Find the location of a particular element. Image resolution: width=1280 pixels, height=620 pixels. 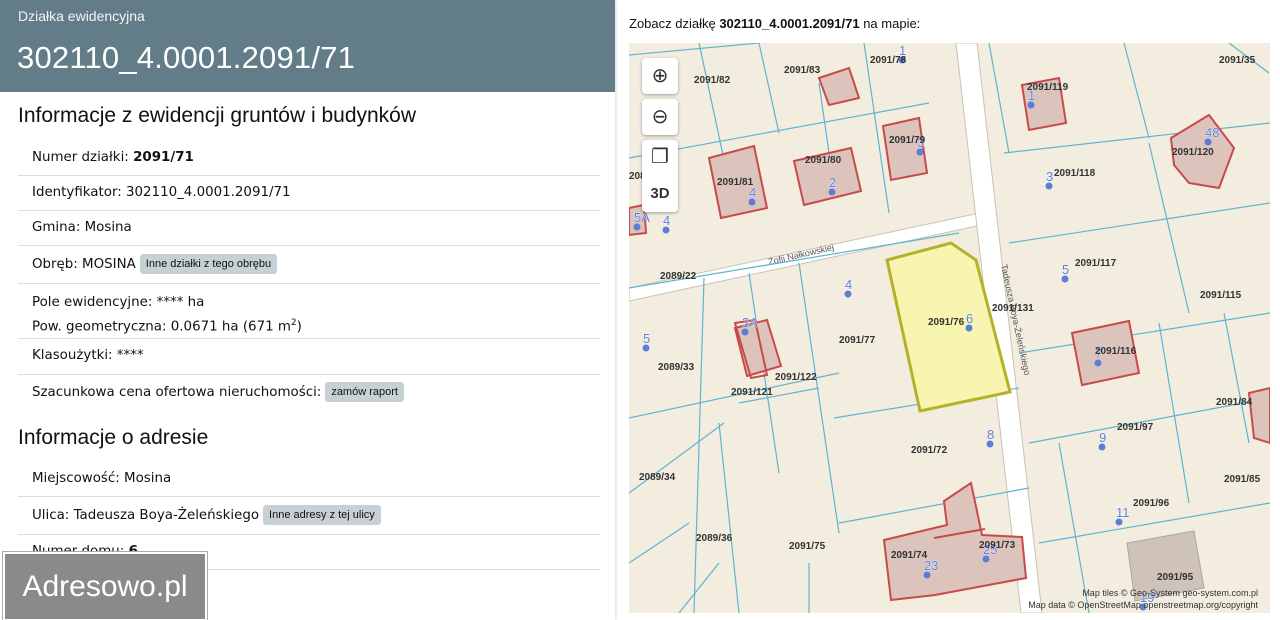

house-number-label: 3 is located at coordinates (1049, 176).